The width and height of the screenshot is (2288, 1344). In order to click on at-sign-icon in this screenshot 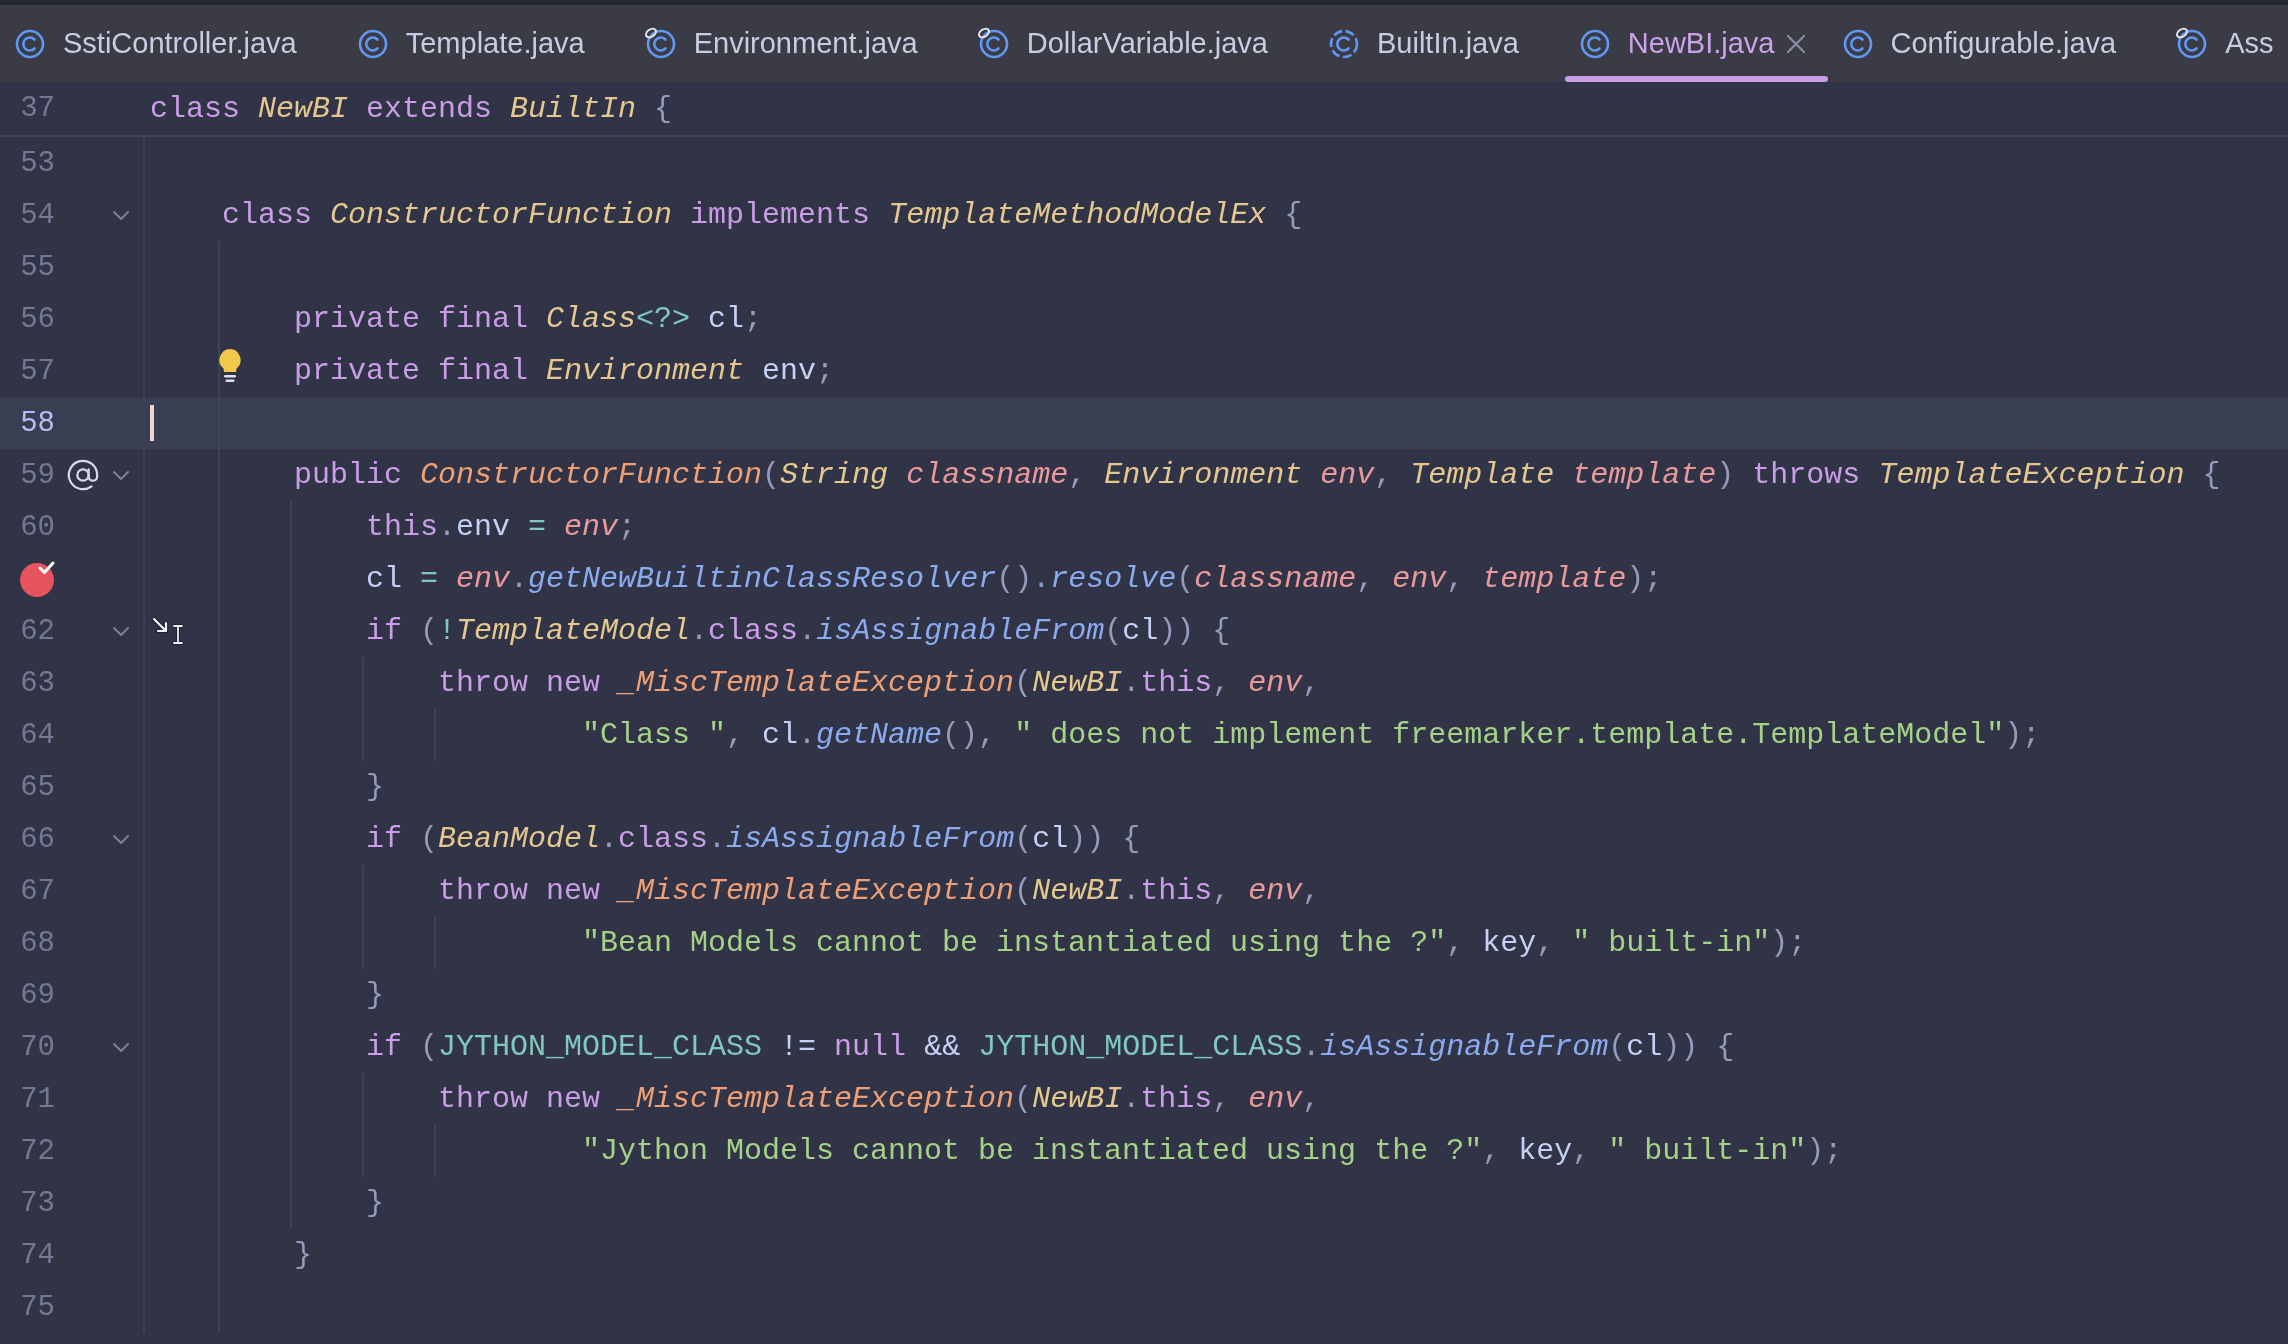, I will do `click(83, 475)`.